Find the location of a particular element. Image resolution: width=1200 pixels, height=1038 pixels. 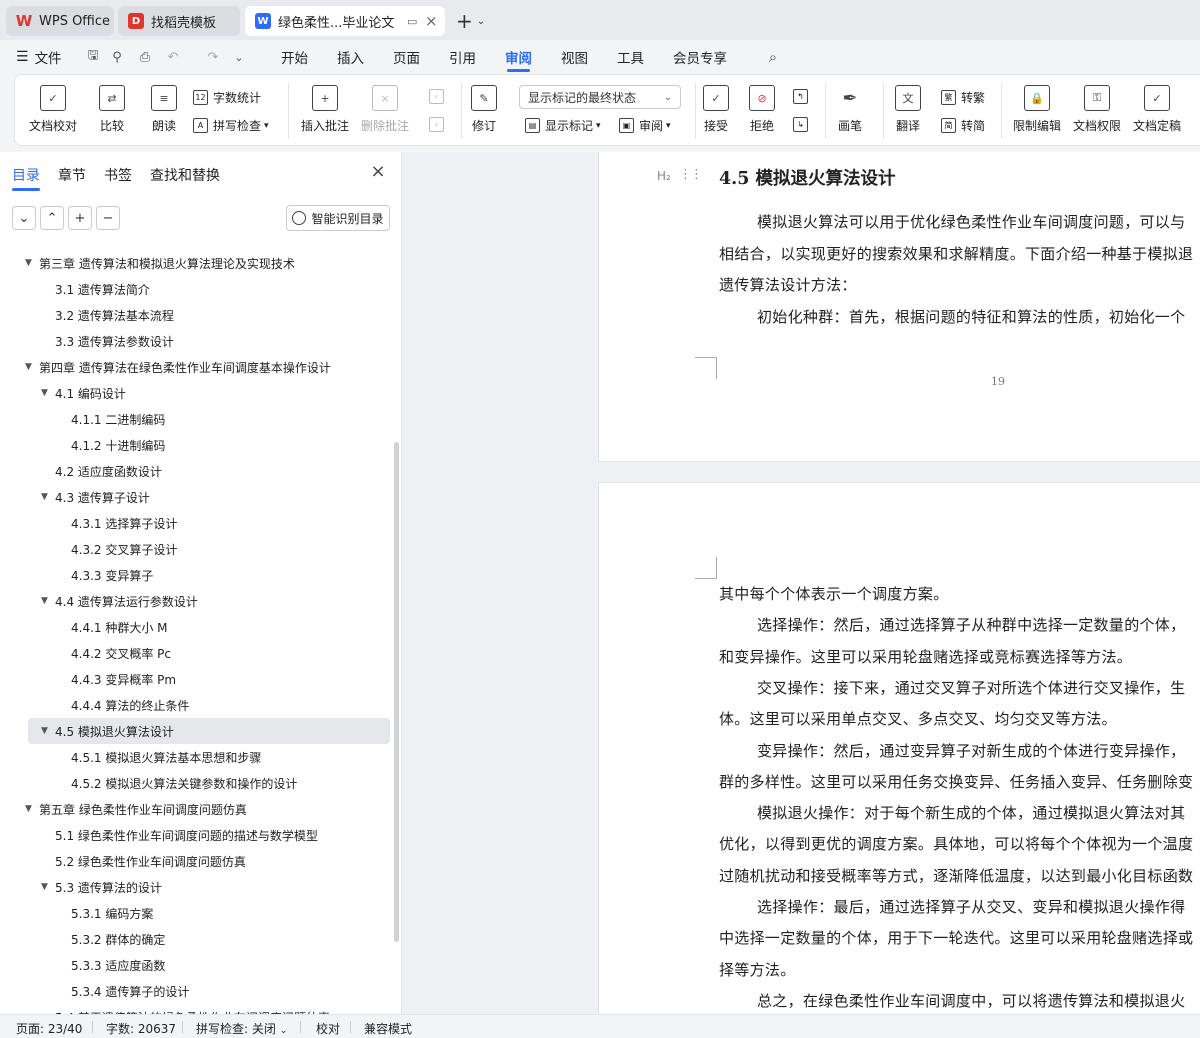

collapse-all-icon: ⌄ is located at coordinates (24, 218).